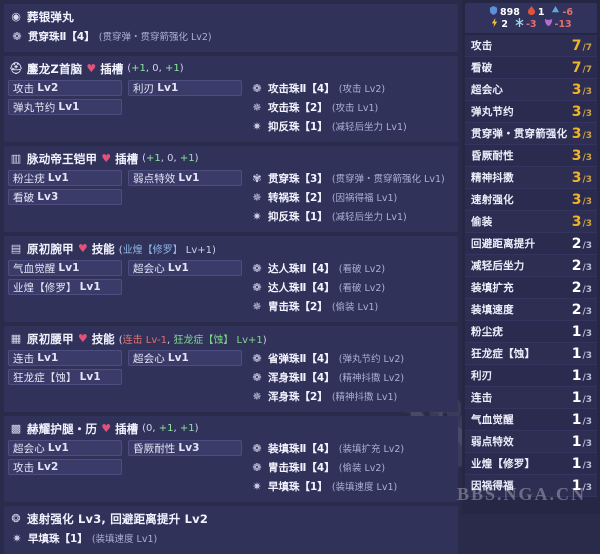 The image size is (600, 554). Describe the element at coordinates (576, 397) in the screenshot. I see `skill-level-current: 1` at that location.